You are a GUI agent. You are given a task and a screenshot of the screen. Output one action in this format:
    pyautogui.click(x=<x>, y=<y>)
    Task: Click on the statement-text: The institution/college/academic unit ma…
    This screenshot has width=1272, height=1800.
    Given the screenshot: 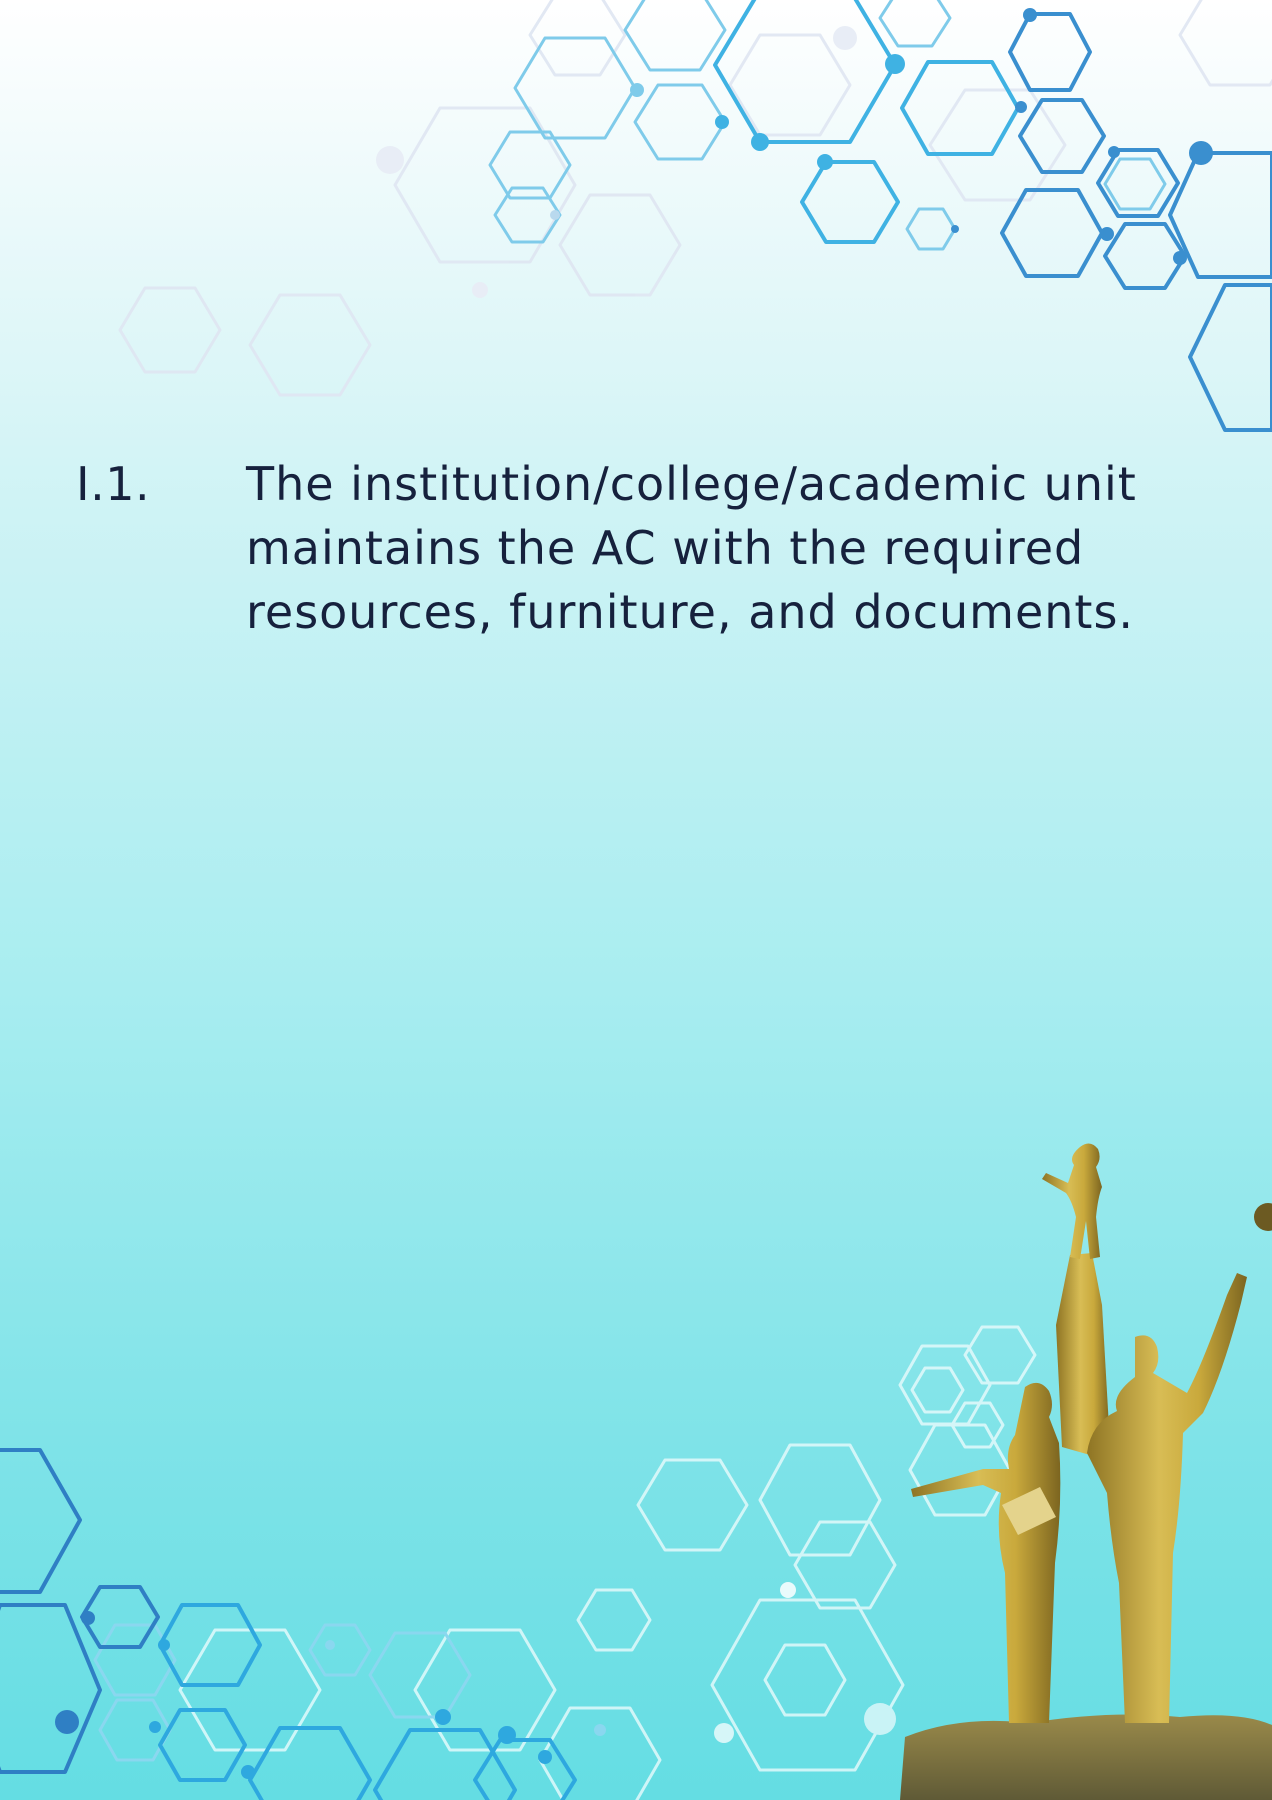 What is the action you would take?
    pyautogui.click(x=691, y=548)
    